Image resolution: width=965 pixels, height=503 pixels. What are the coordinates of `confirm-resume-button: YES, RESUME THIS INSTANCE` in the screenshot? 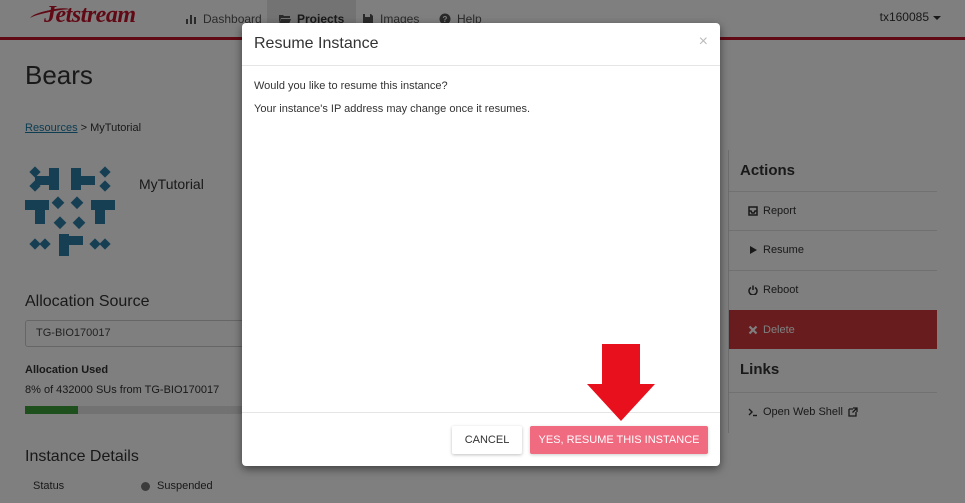 It's located at (619, 440).